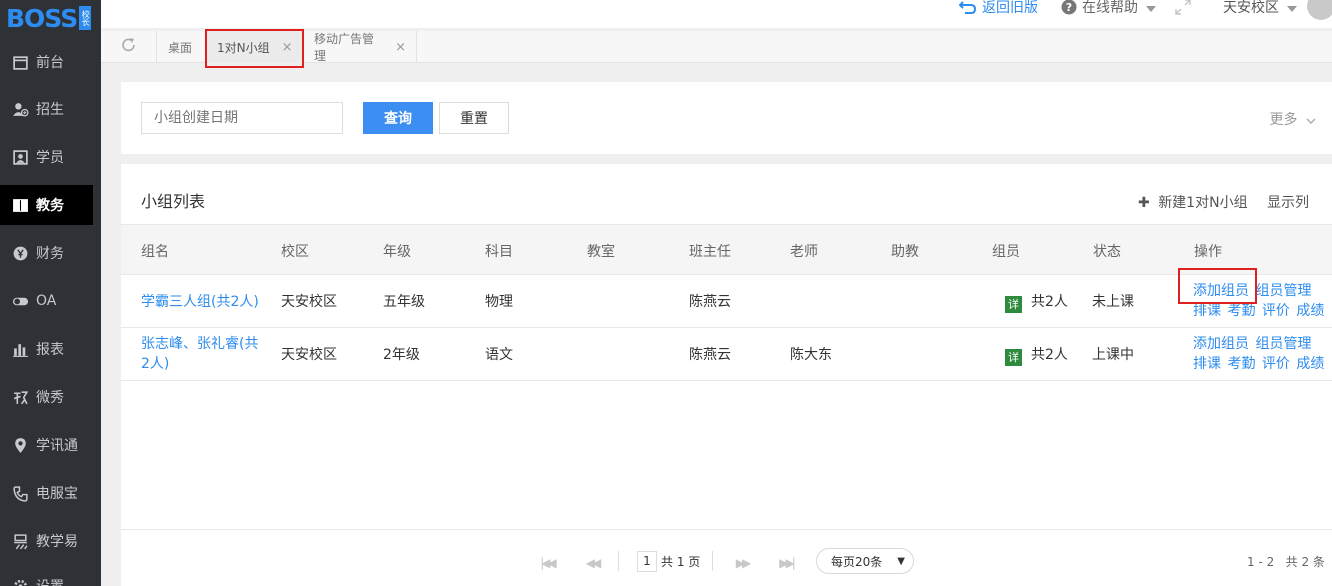  I want to click on sidebar-item-xuexuntong: 学讯通, so click(50, 445).